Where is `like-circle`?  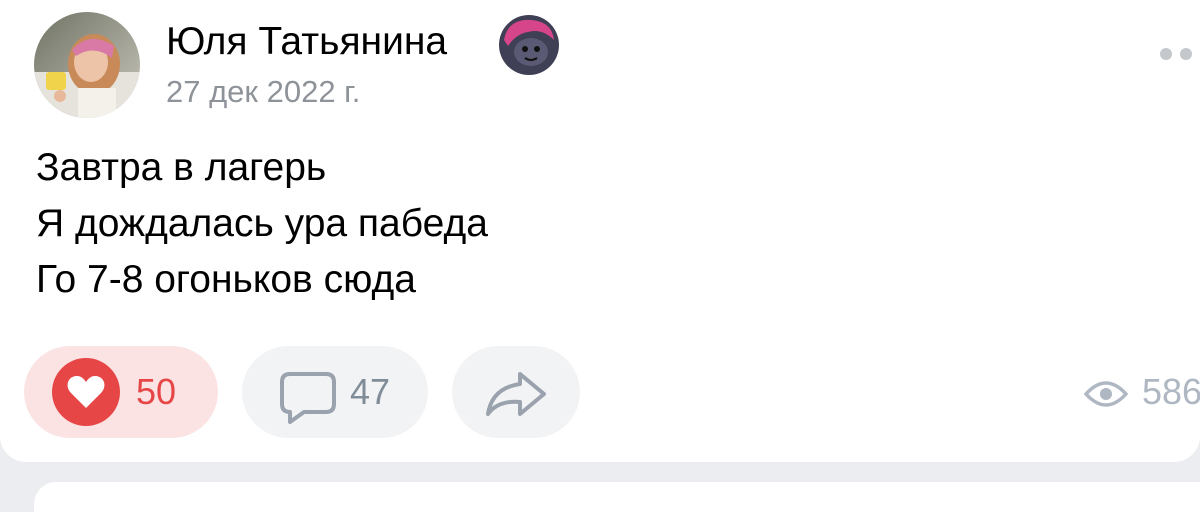 like-circle is located at coordinates (86, 392).